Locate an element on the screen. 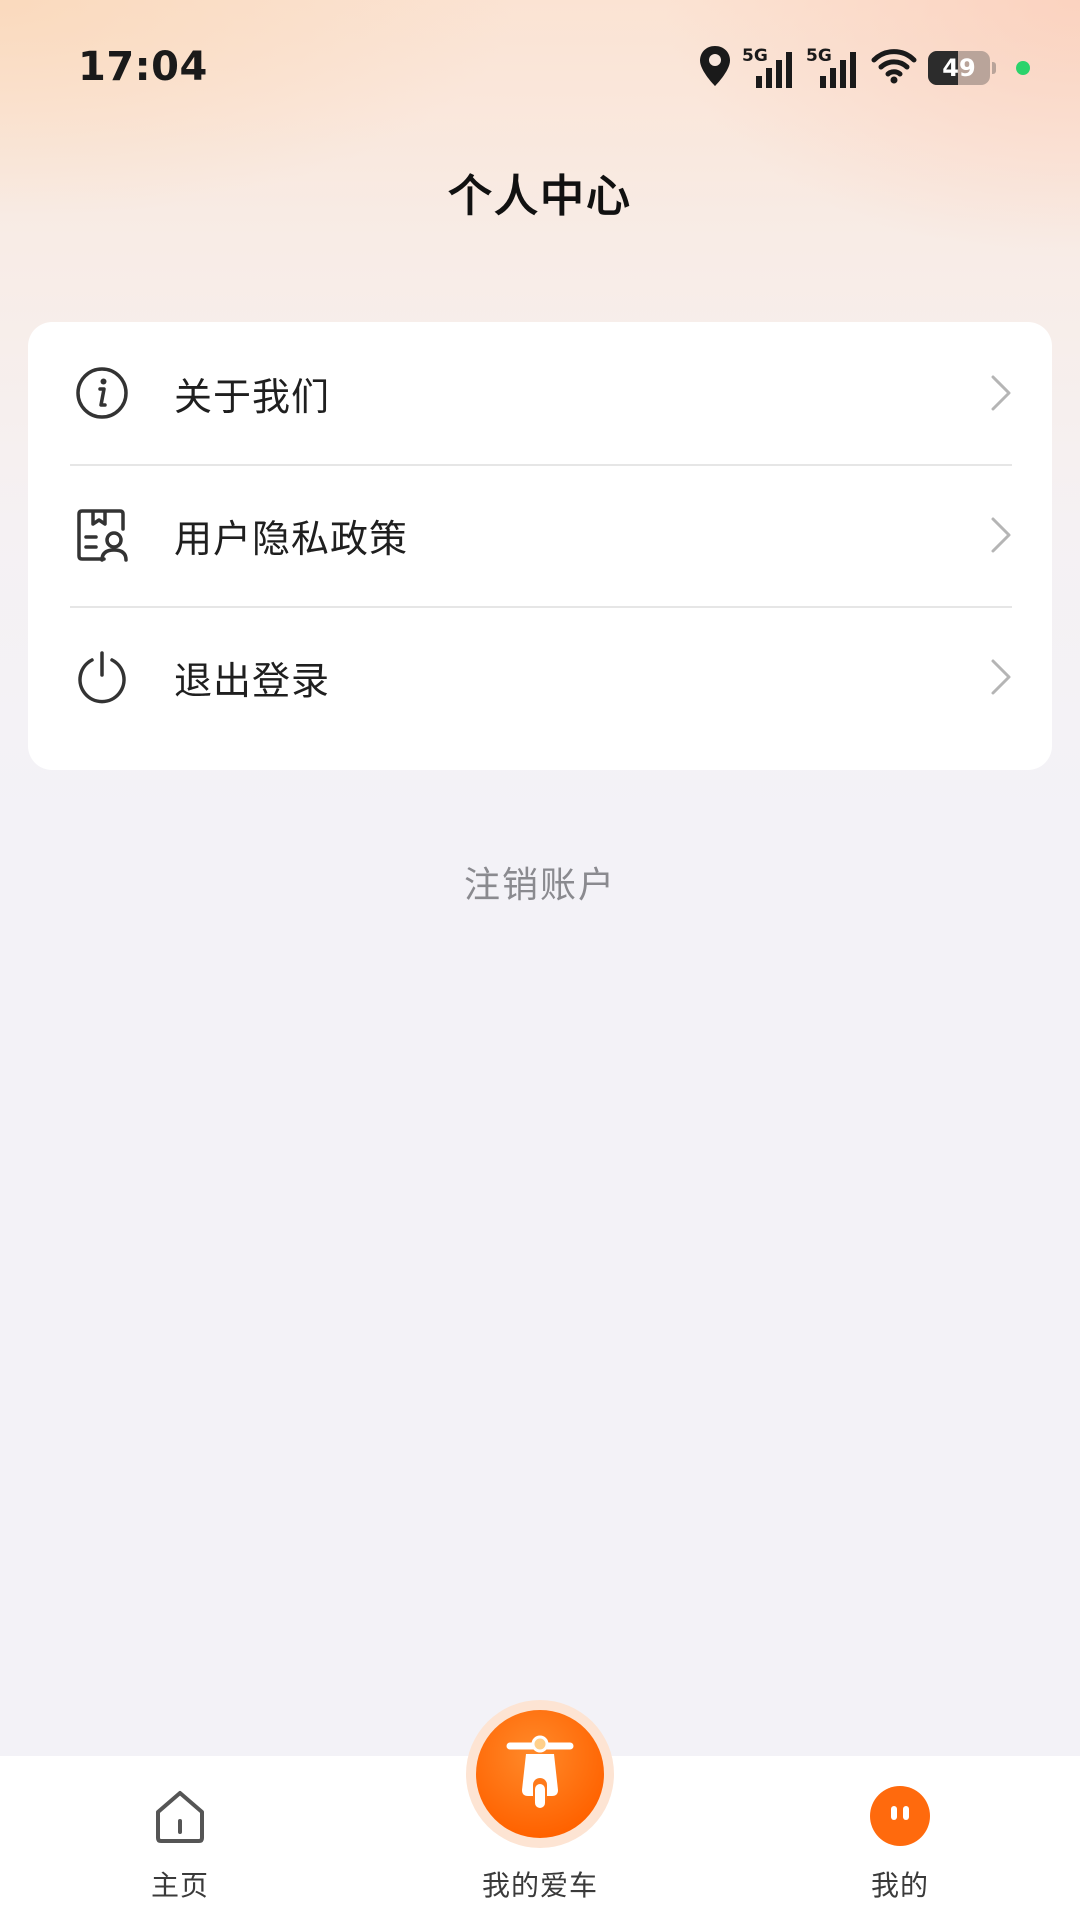 This screenshot has width=1080, height=1920. cellular-signal-icon-2: 5G is located at coordinates (833, 68).